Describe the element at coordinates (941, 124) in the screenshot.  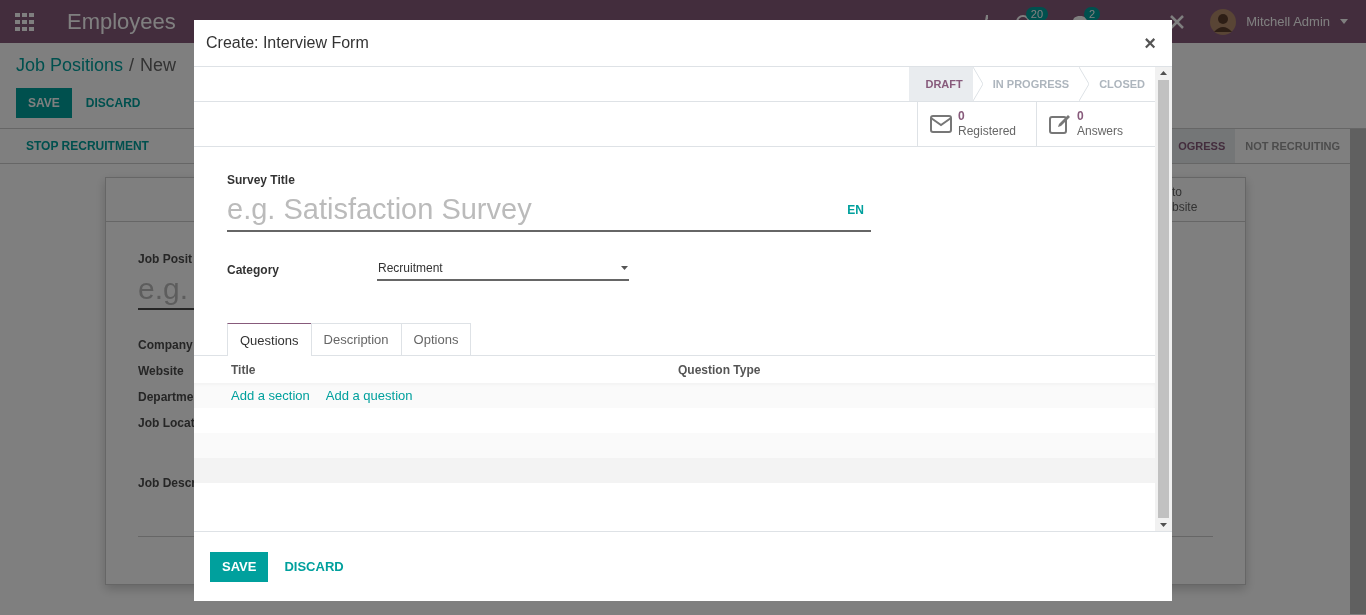
I see `envelope-icon` at that location.